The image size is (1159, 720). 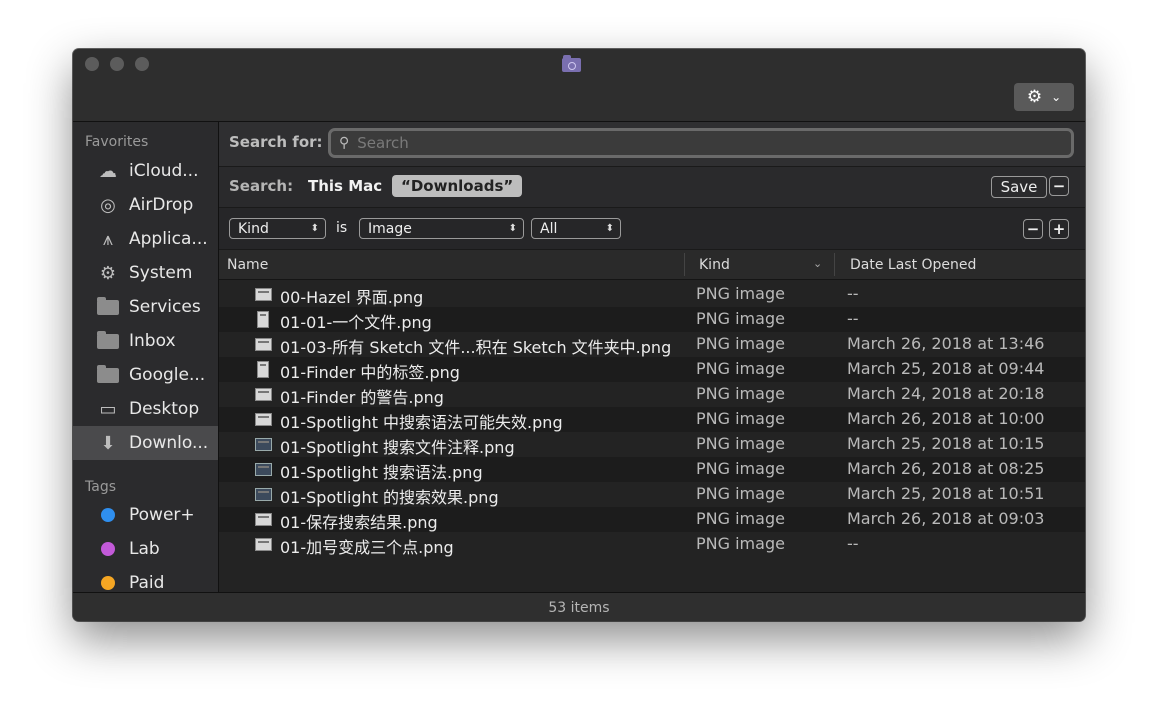 I want to click on sidebar-item-desktop: ▭ Desktop, so click(x=145, y=409).